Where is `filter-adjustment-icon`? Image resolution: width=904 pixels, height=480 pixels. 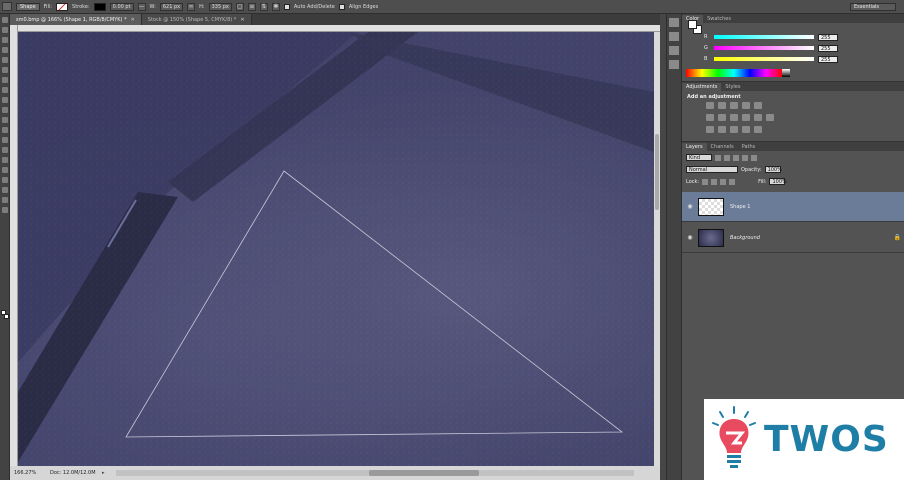 filter-adjustment-icon is located at coordinates (727, 157).